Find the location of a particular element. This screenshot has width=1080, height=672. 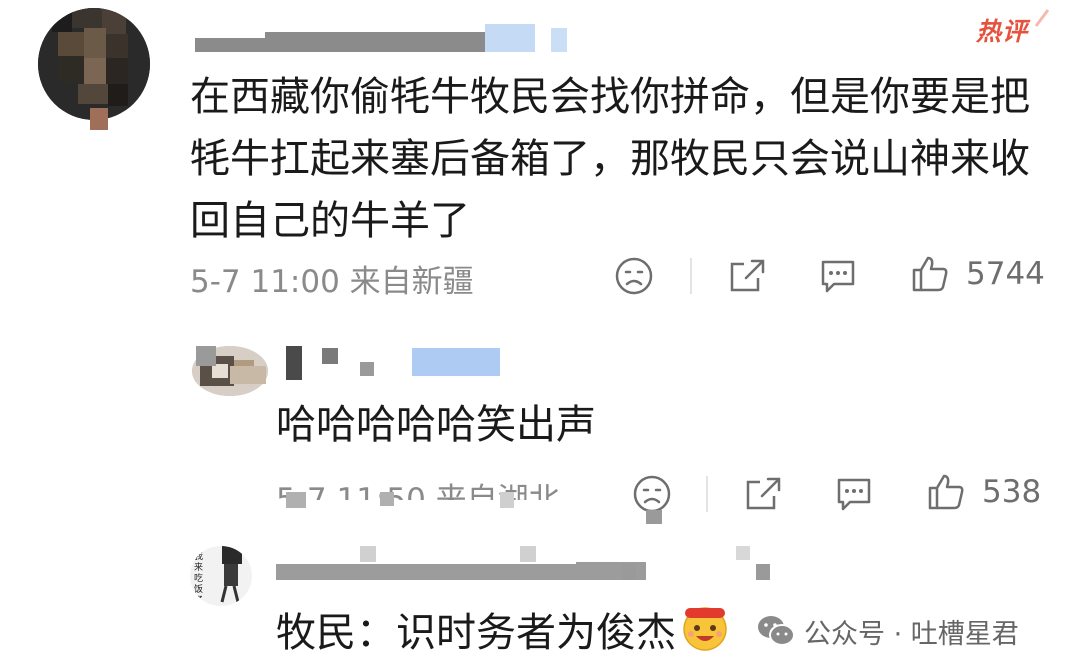

reply-text: 哈哈哈哈哈笑出声 is located at coordinates (436, 425).